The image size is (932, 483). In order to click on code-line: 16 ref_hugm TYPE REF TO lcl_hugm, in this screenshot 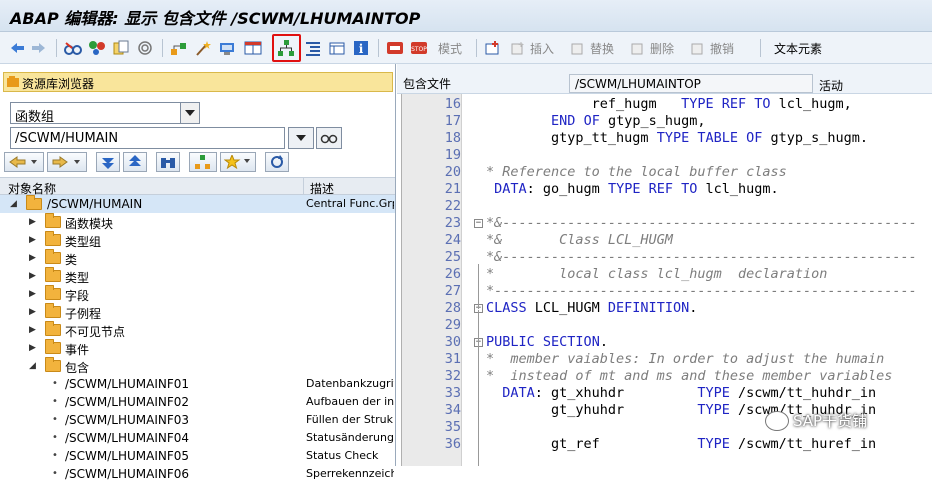, I will do `click(667, 104)`.